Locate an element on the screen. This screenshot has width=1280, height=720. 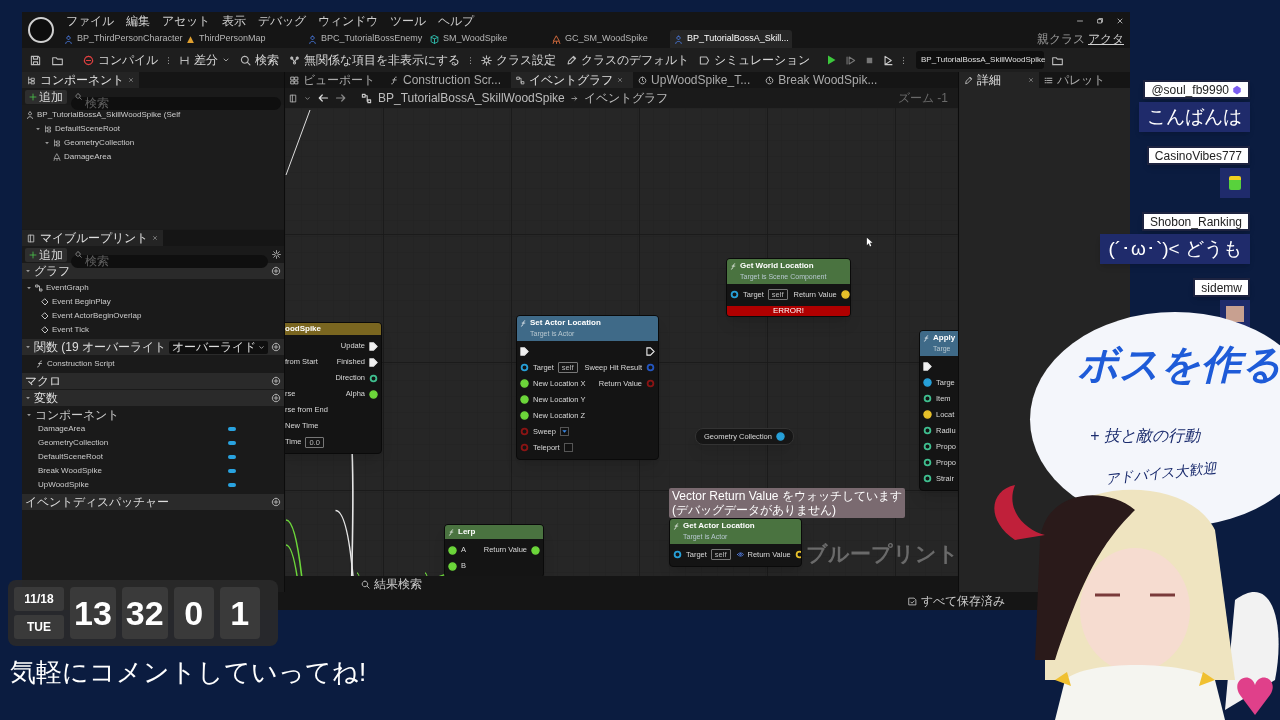
toolbar-button: クラスのデフォルト is located at coordinates (627, 60).